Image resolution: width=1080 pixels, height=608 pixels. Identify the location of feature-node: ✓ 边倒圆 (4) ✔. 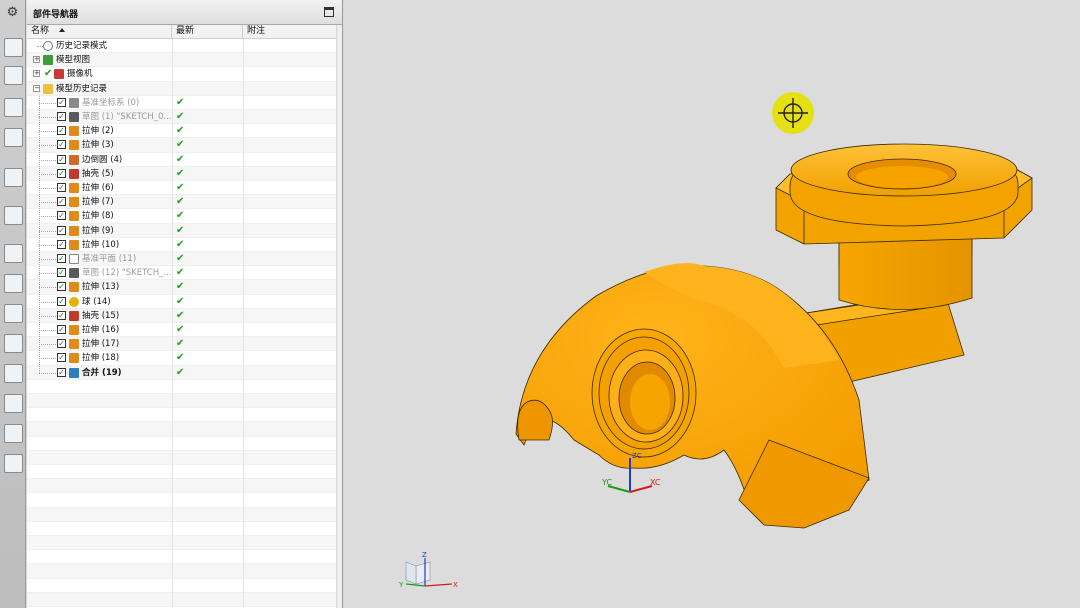
(135, 160).